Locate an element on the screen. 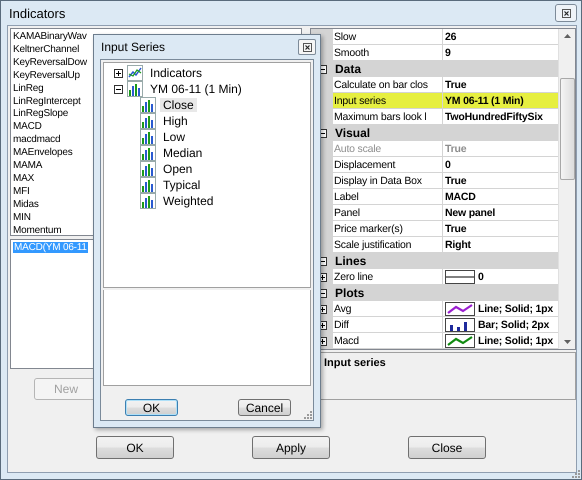 The width and height of the screenshot is (582, 480). tree-item: Indicators is located at coordinates (176, 73).